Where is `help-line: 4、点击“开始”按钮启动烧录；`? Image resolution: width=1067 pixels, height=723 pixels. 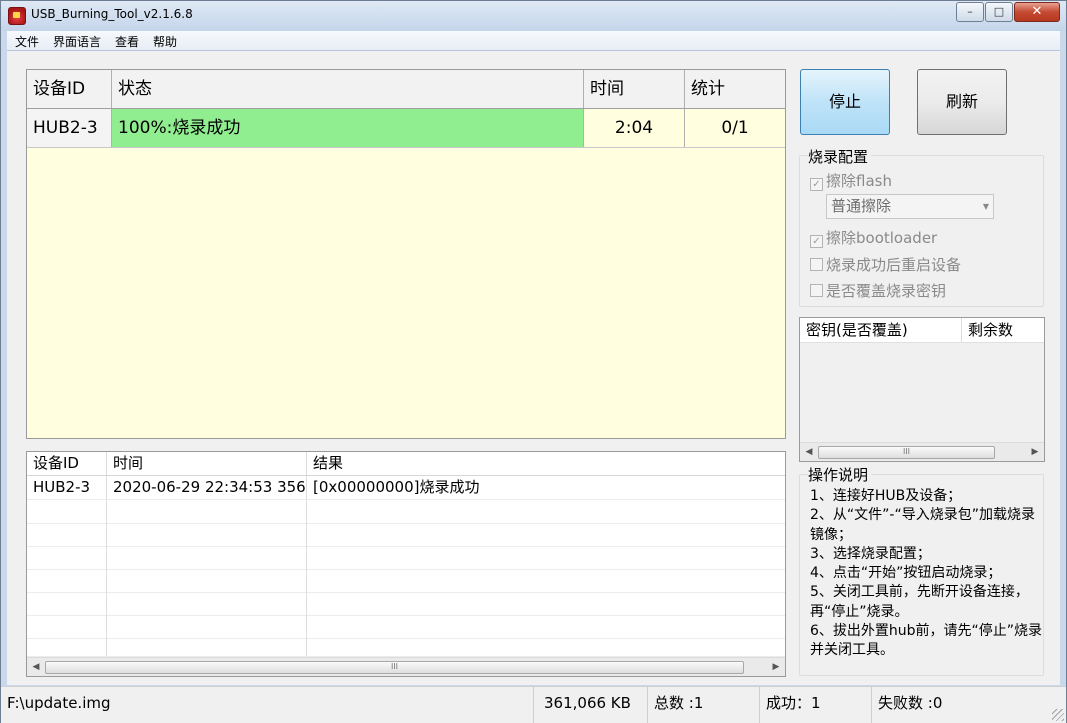 help-line: 4、点击“开始”按钮启动烧录； is located at coordinates (906, 573).